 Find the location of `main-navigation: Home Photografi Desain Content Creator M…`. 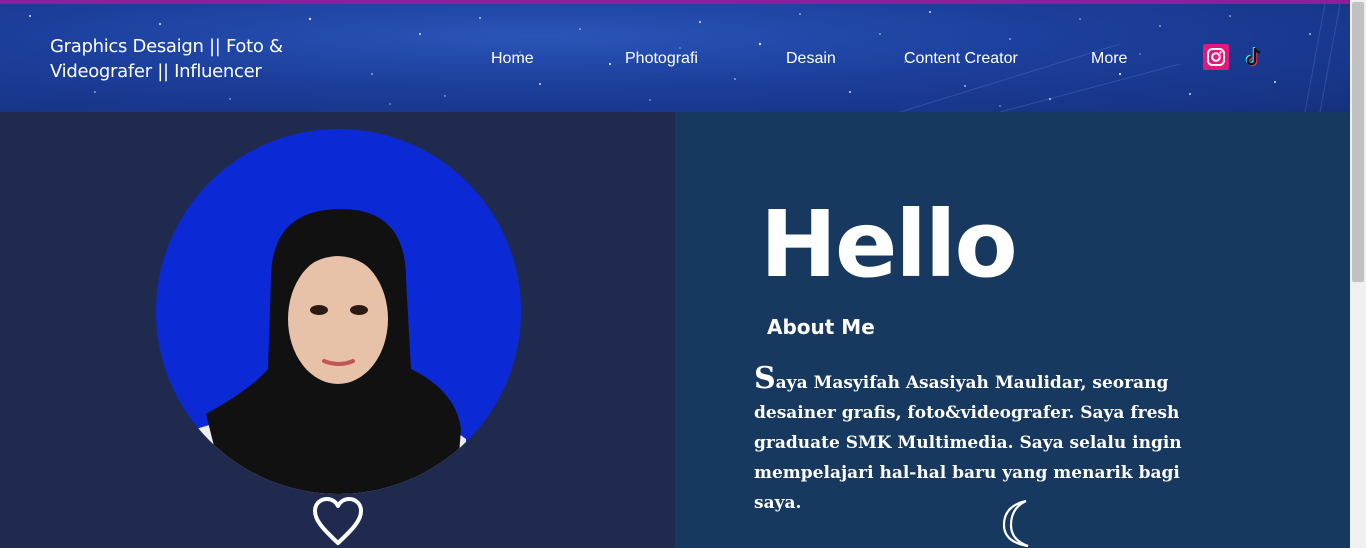

main-navigation: Home Photografi Desain Content Creator M… is located at coordinates (675, 62).